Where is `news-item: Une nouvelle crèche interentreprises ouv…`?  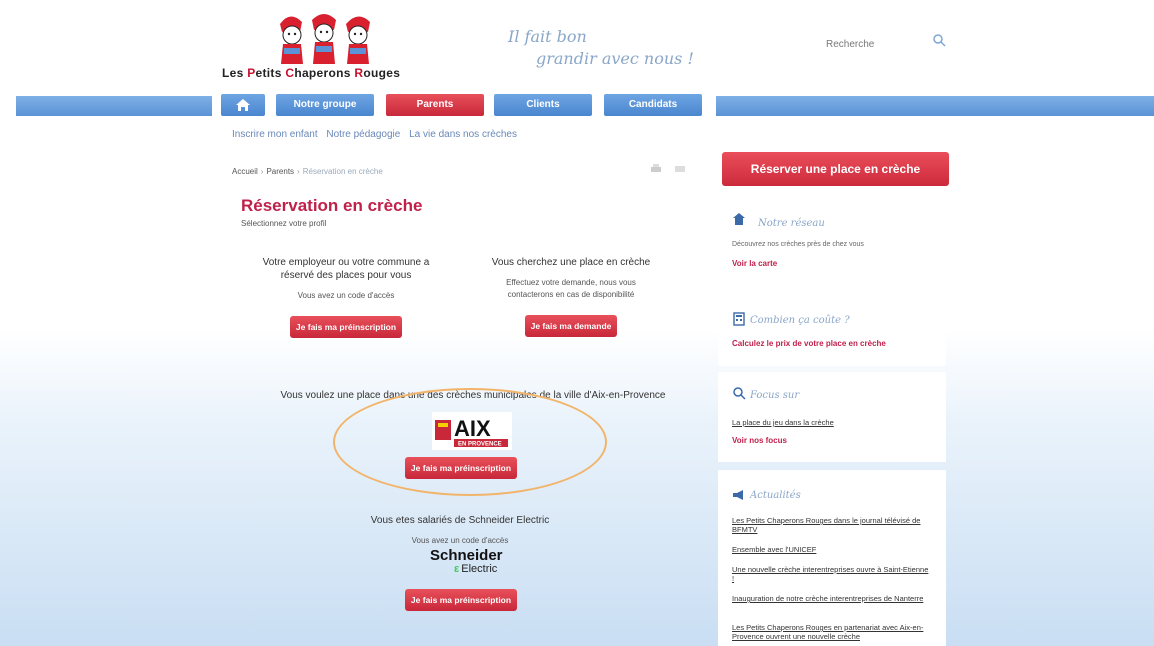
news-item: Une nouvelle crèche interentreprises ouv… is located at coordinates (832, 574).